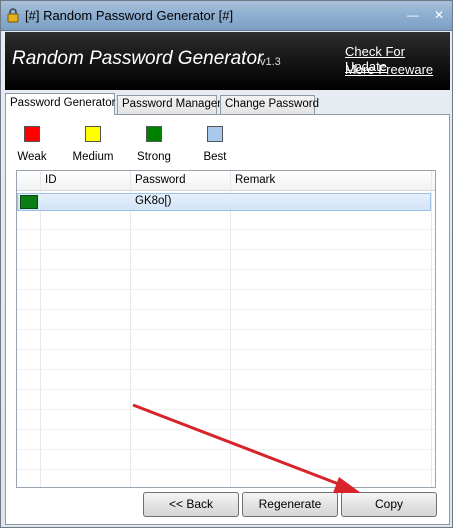 Image resolution: width=453 pixels, height=528 pixels. What do you see at coordinates (215, 157) in the screenshot?
I see `legend-label-best: Best` at bounding box center [215, 157].